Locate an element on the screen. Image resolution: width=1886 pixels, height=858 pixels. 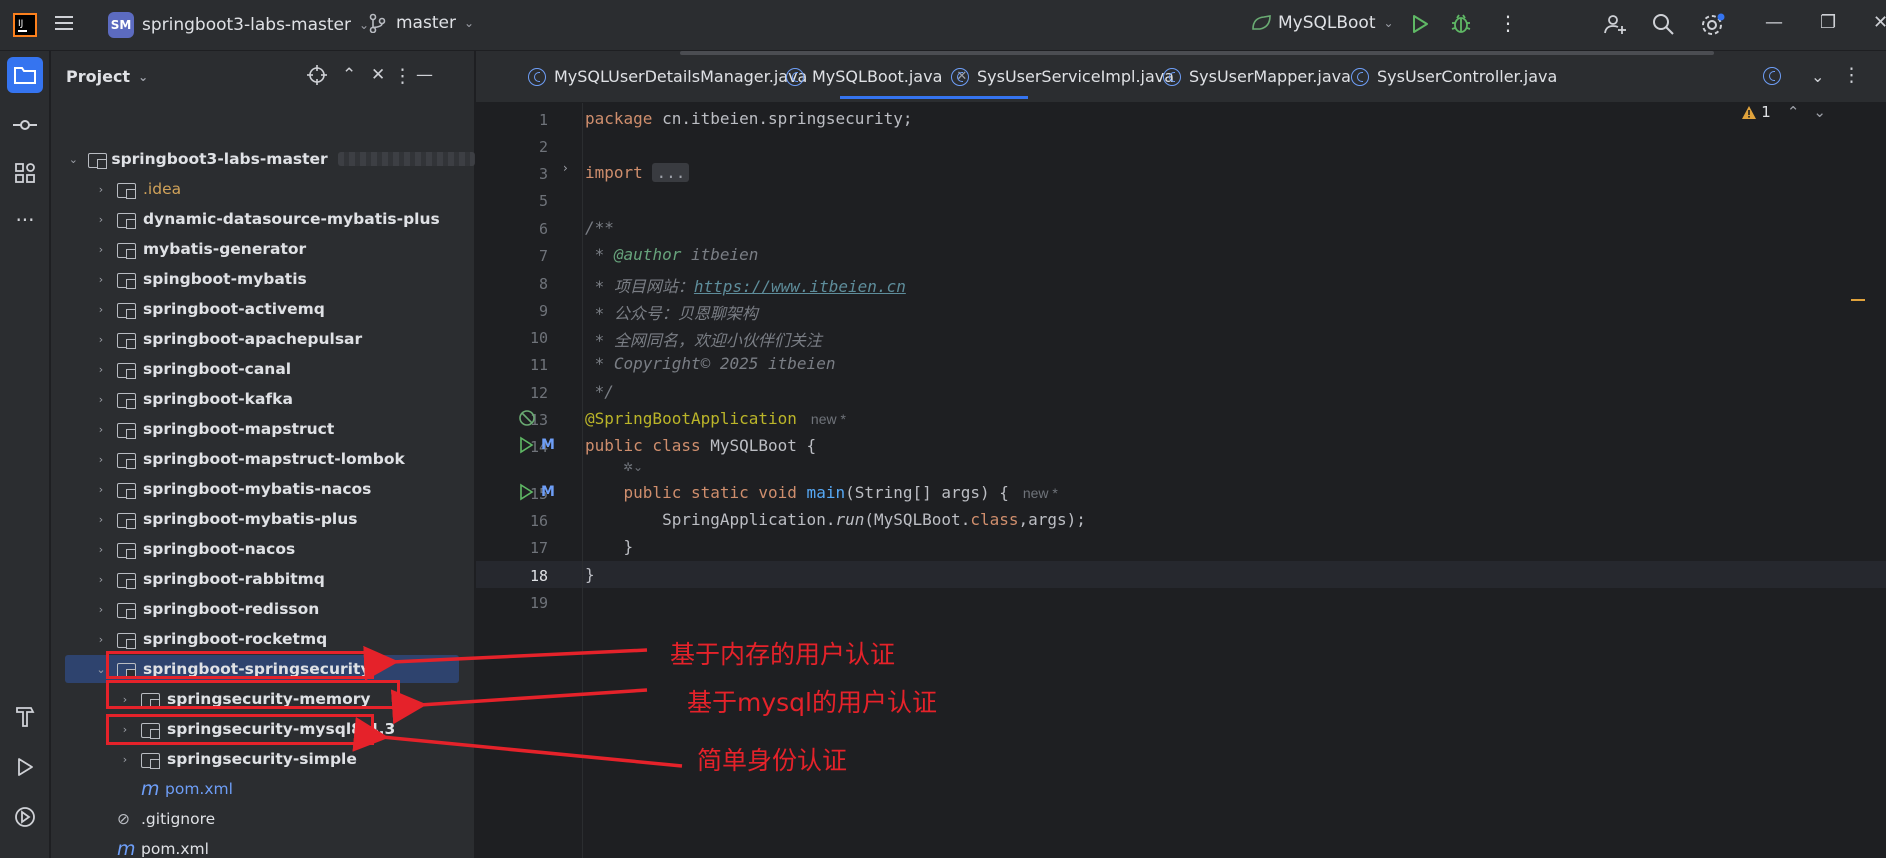
arrow-mysql is located at coordinates (519, 706).